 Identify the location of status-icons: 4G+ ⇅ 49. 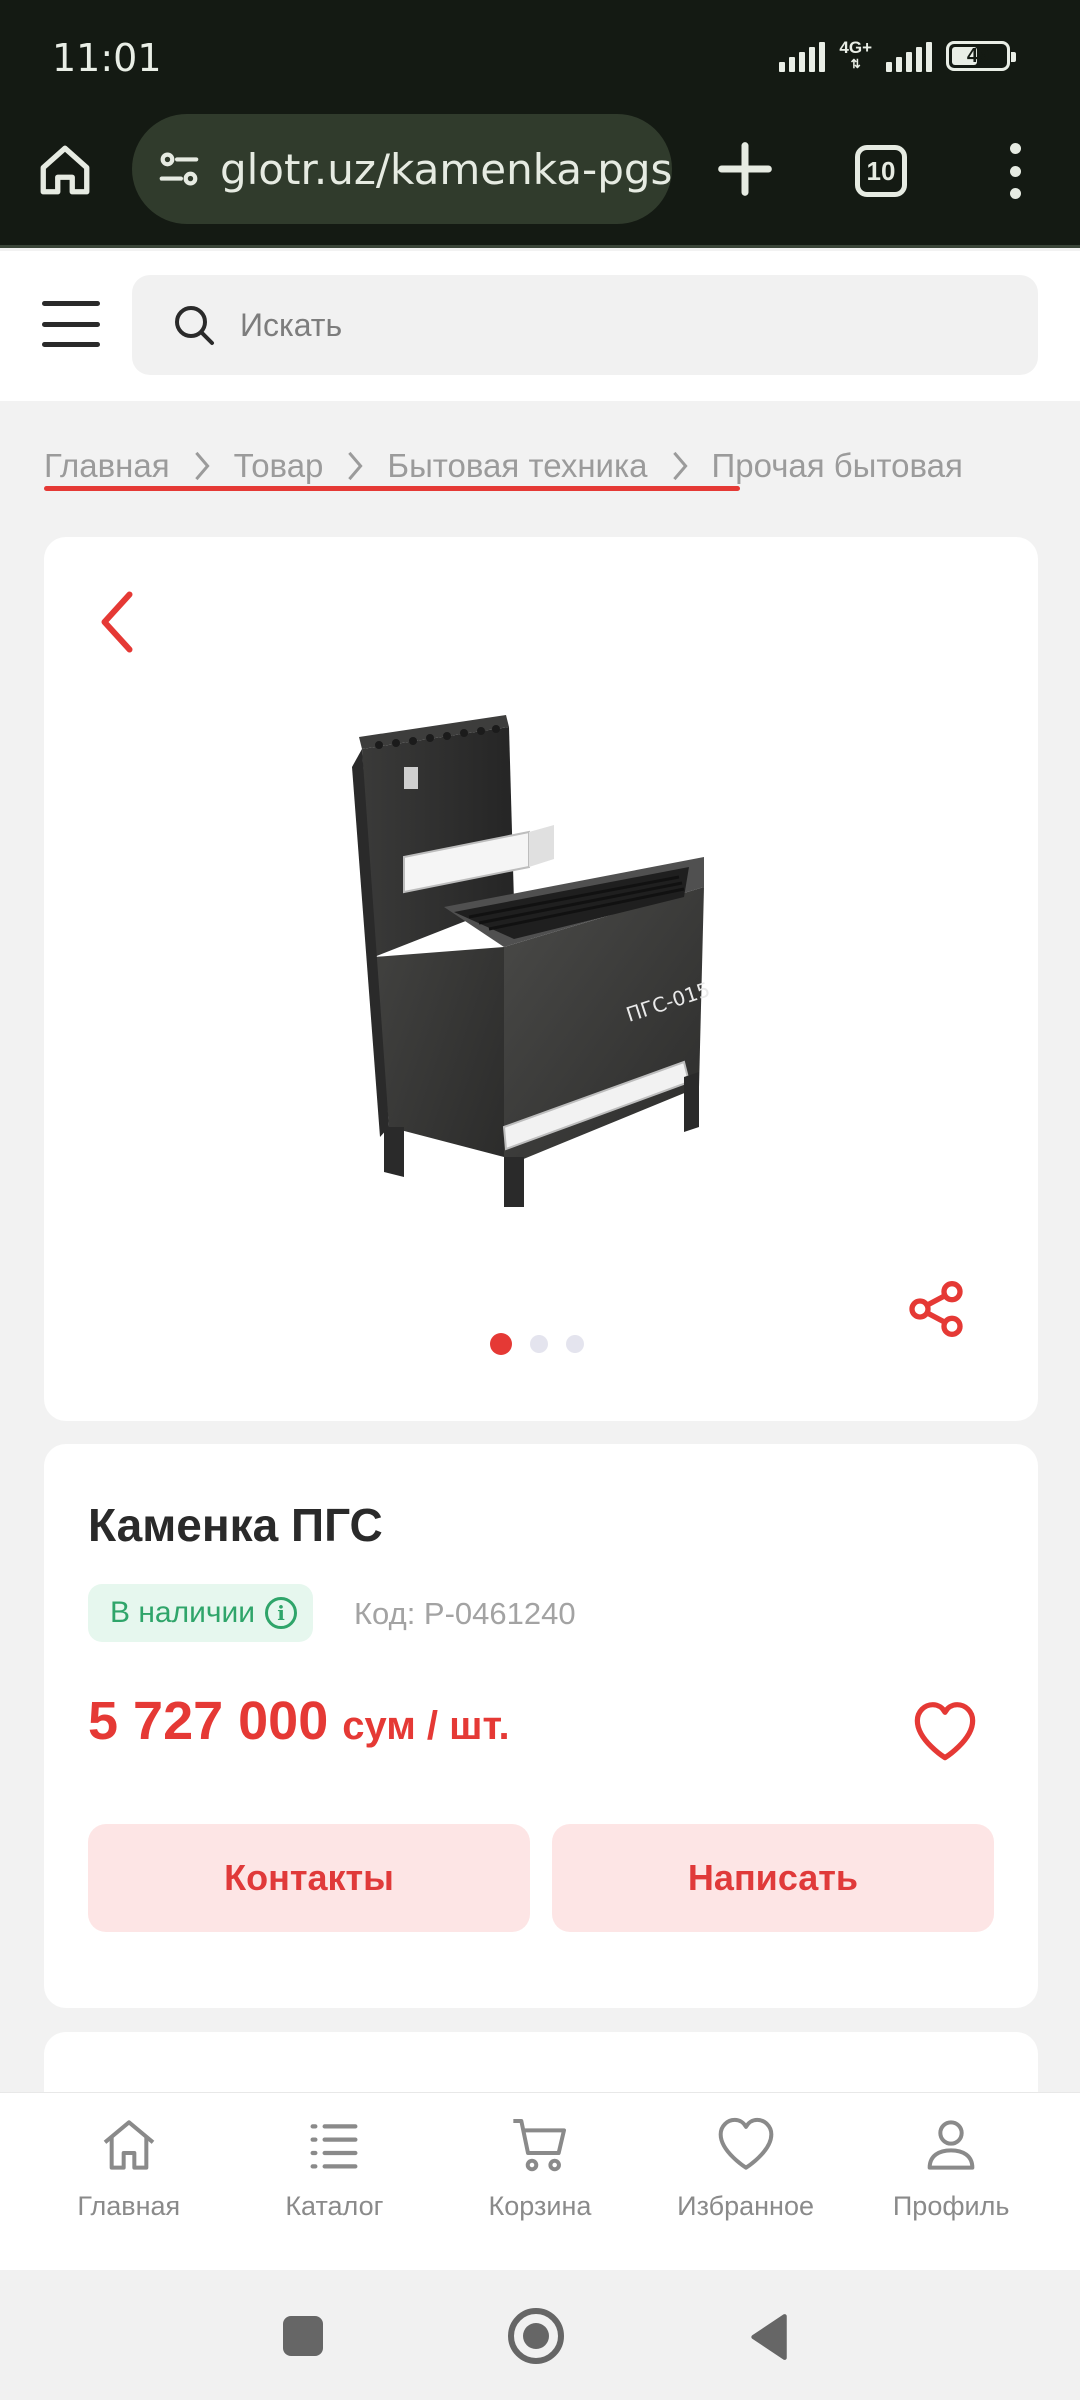
(897, 55).